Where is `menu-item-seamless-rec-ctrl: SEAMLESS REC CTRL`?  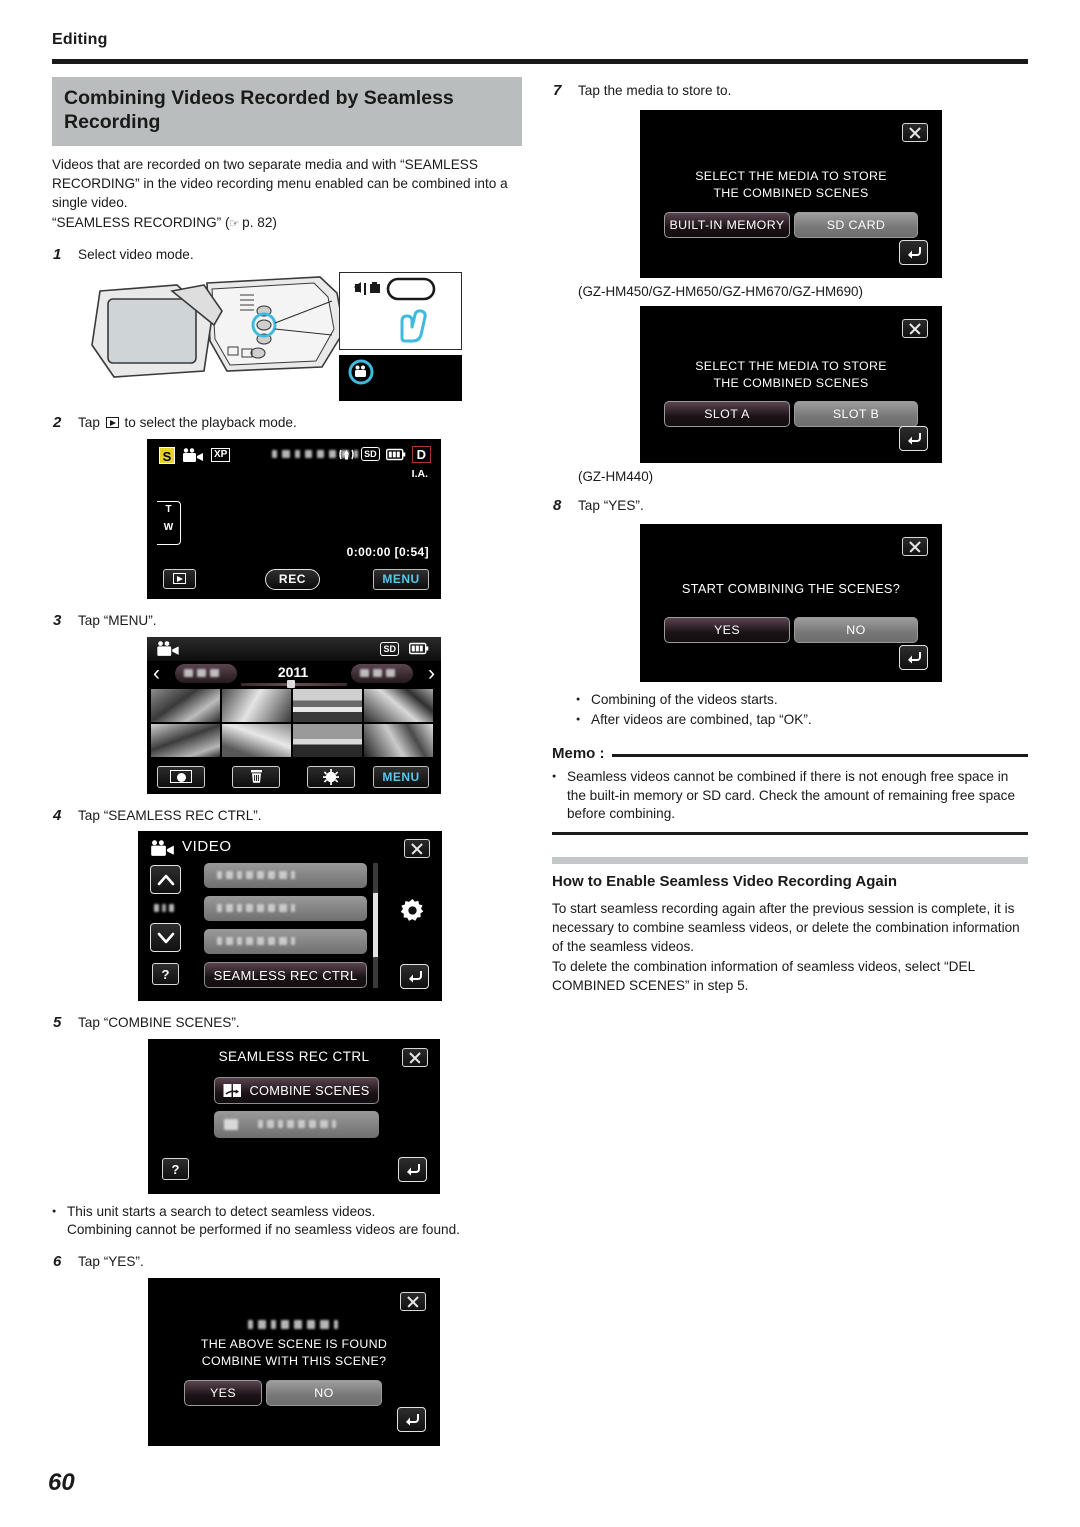
menu-item-seamless-rec-ctrl: SEAMLESS REC CTRL is located at coordinates (285, 975).